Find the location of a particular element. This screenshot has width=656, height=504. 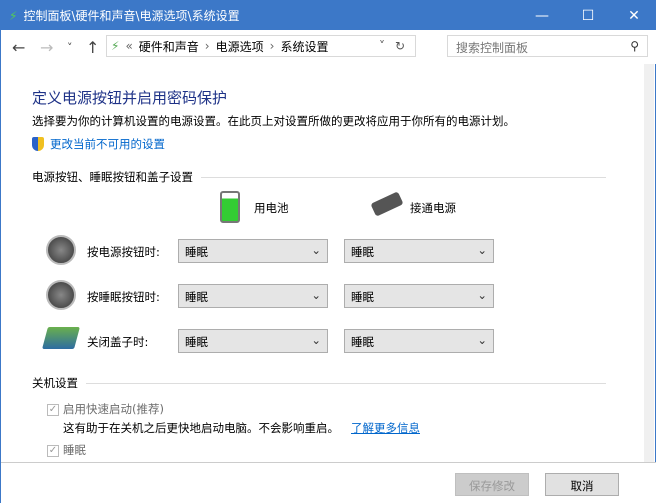

address-bar: ⚡ « 硬件和声音 › 电源选项 › 系统设置 ˅ ↻ is located at coordinates (261, 46).